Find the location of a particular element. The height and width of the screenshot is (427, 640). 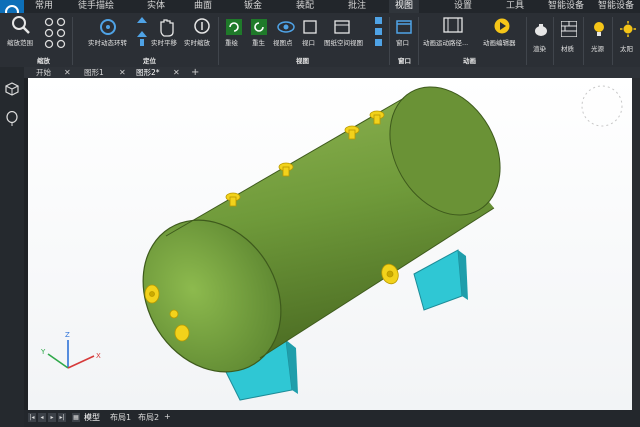

view-cube-icon is located at coordinates (602, 106).